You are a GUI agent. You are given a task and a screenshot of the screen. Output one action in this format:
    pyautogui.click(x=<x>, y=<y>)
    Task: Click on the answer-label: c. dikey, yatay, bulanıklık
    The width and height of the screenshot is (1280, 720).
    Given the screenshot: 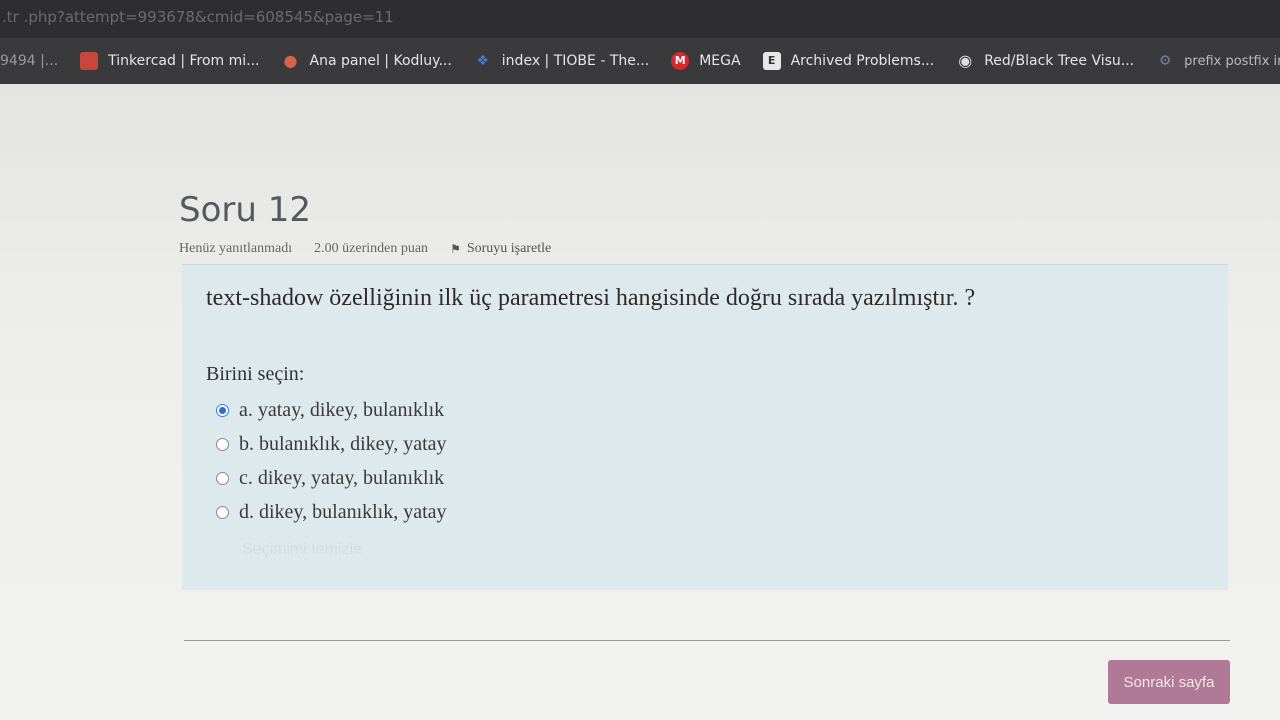 What is the action you would take?
    pyautogui.click(x=342, y=477)
    